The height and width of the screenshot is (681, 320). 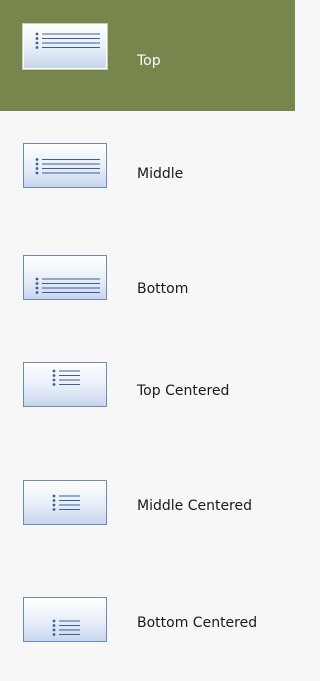 I want to click on bulleted-list-middle-centered-icon, so click(x=65, y=502).